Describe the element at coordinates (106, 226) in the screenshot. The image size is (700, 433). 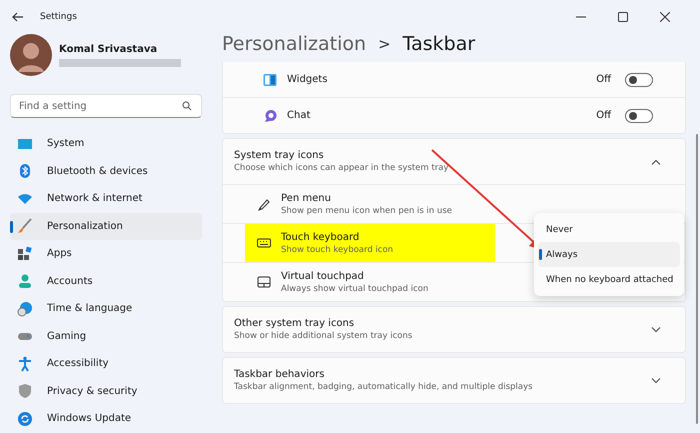
I see `nav-item: Personalization` at that location.